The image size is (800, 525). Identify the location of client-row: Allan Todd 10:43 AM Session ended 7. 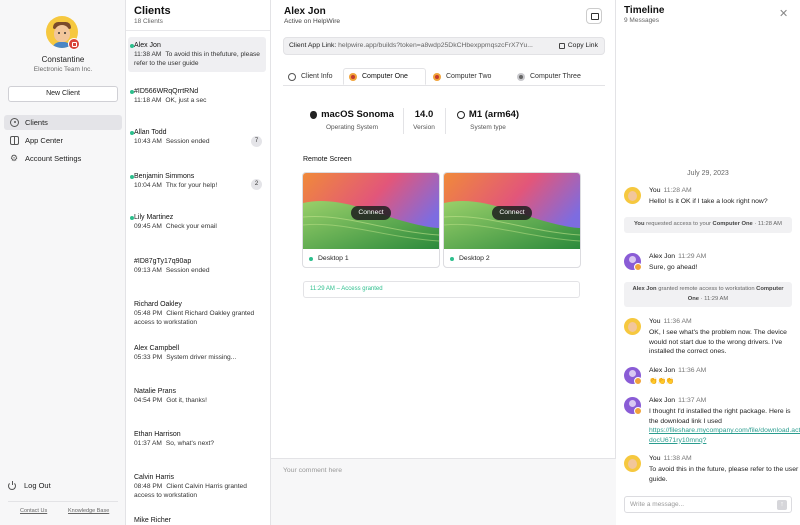
(197, 137).